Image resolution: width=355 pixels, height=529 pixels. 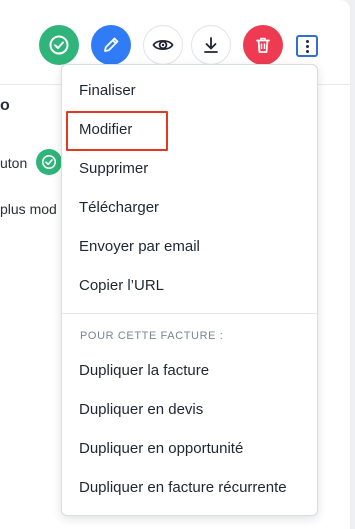 I want to click on delete-button, so click(x=263, y=45).